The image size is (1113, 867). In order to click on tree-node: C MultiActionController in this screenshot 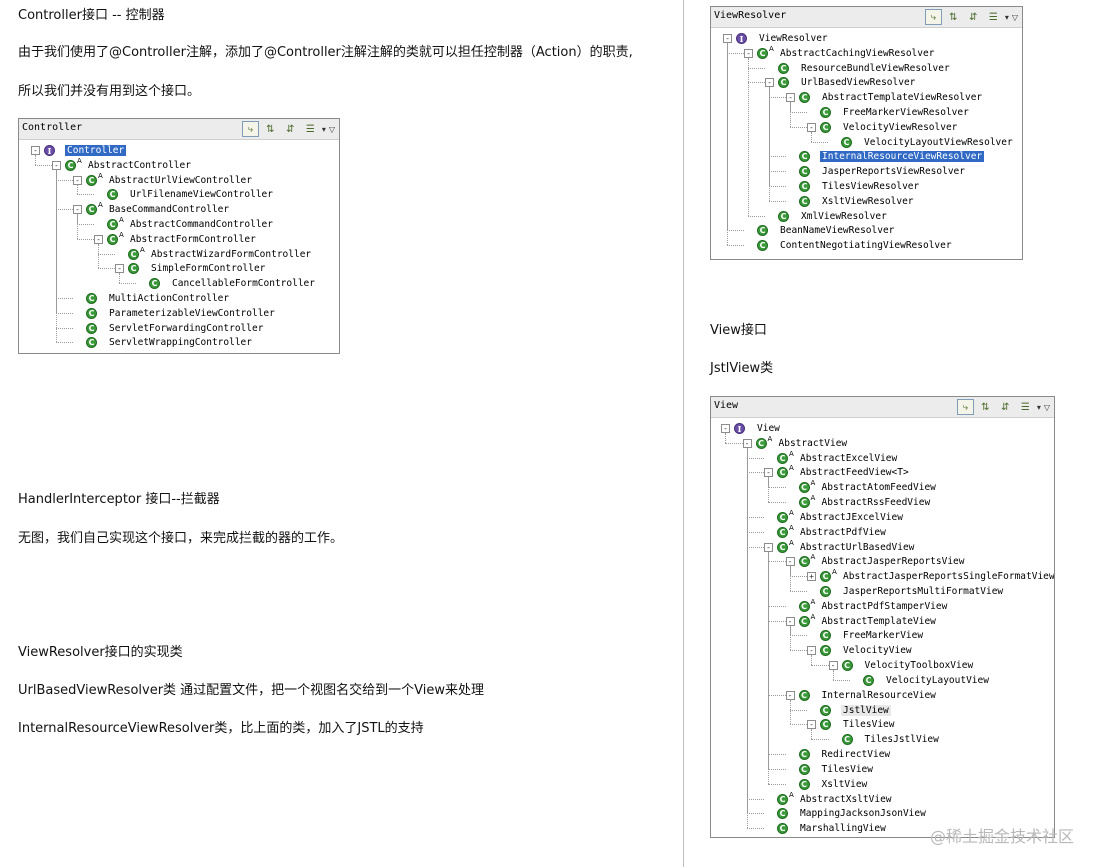, I will do `click(152, 298)`.